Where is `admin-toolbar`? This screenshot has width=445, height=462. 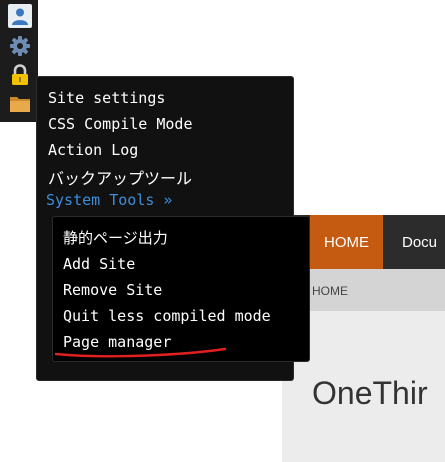 admin-toolbar is located at coordinates (19, 61).